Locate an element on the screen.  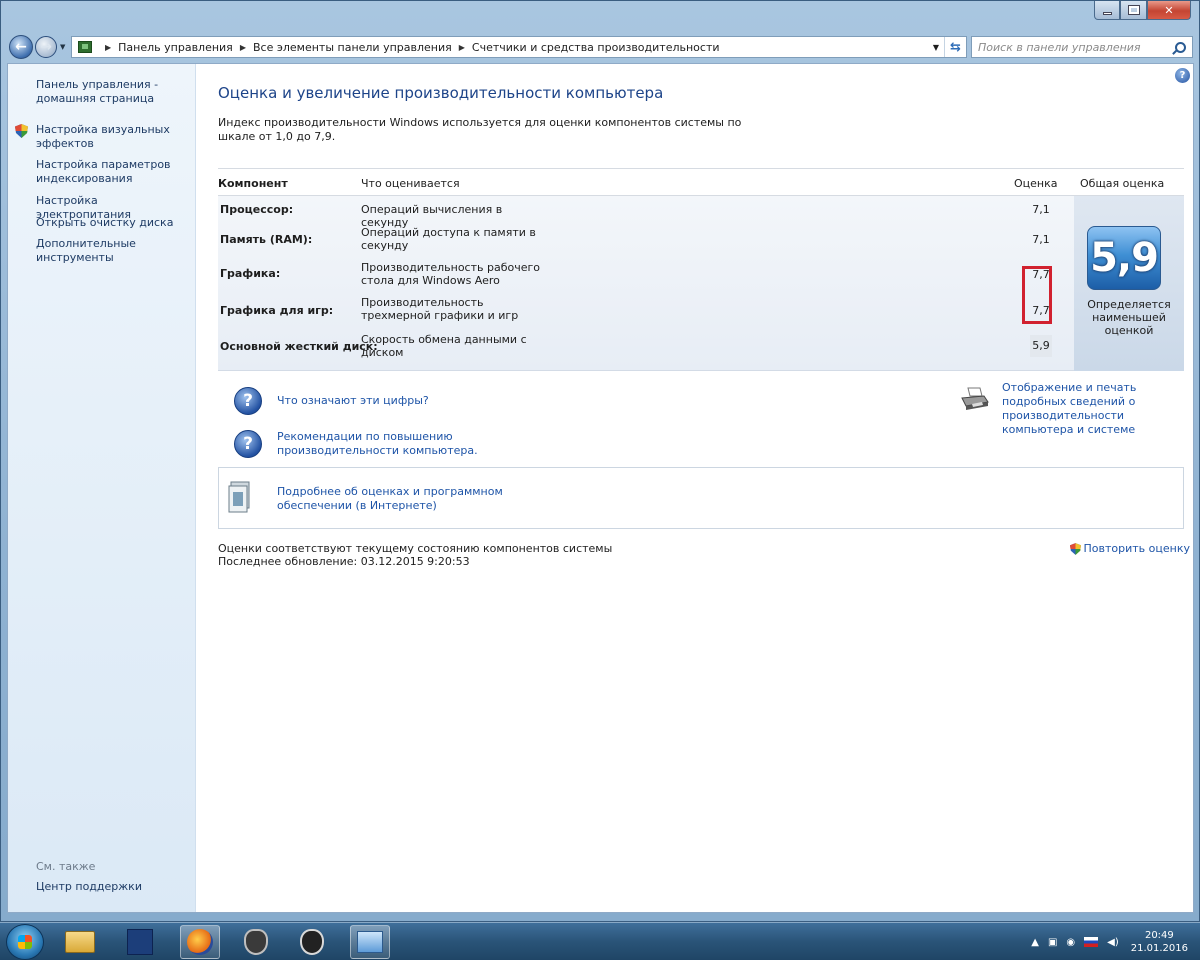
component-name: Графика для игр: is located at coordinates (277, 310).